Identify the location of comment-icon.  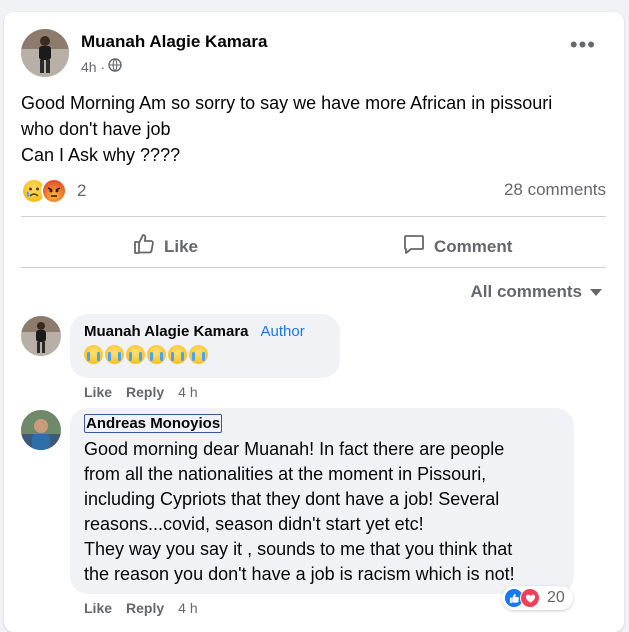
(414, 246).